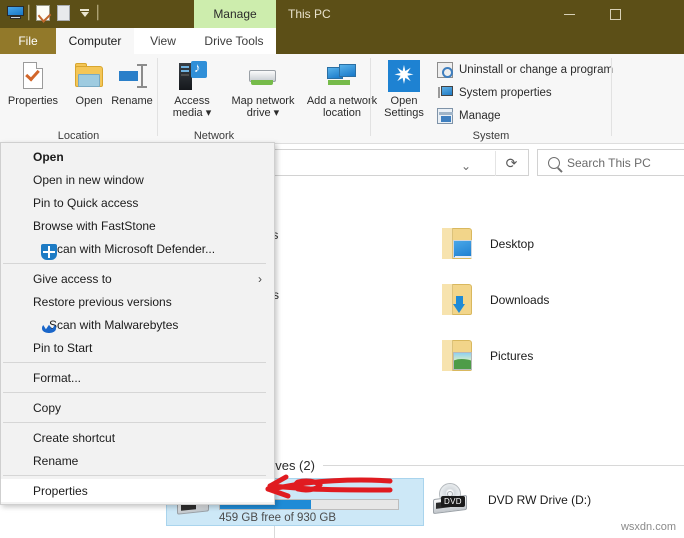  What do you see at coordinates (263, 101) in the screenshot?
I see `map-drive-line1: Map network` at bounding box center [263, 101].